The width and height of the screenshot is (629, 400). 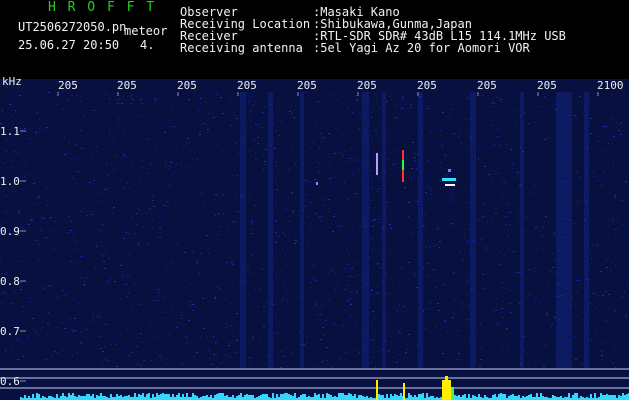 I want to click on y-tick-6: 0.6, so click(x=10, y=381).